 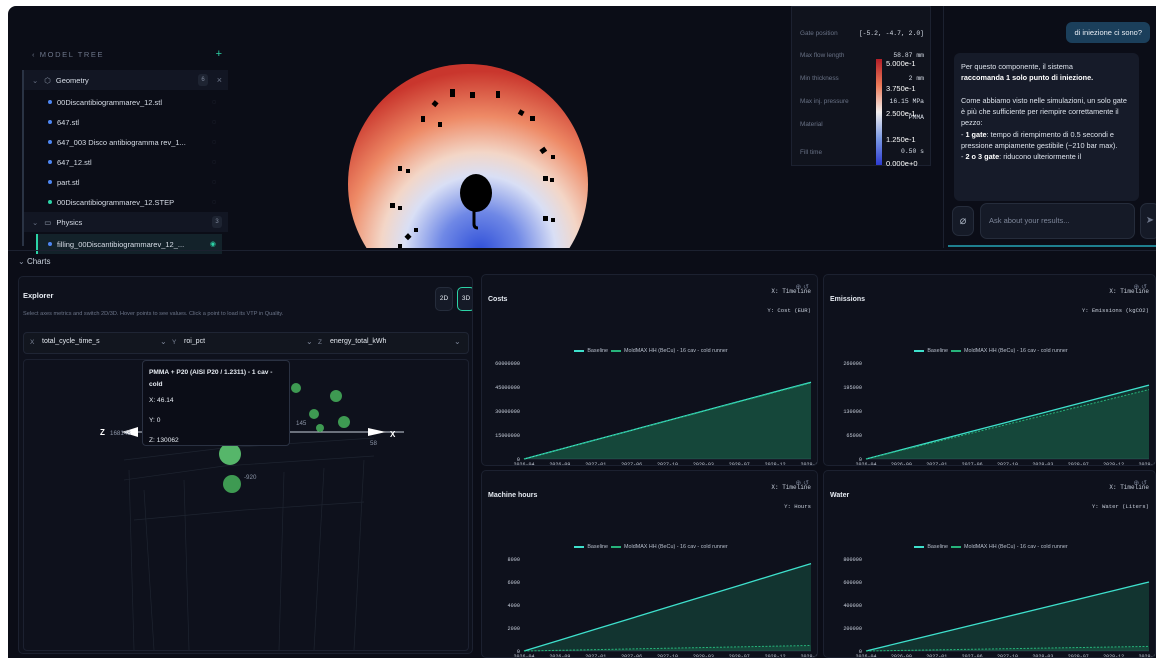 What do you see at coordinates (582, 261) in the screenshot?
I see `charts-section-header: ⌄ Charts` at bounding box center [582, 261].